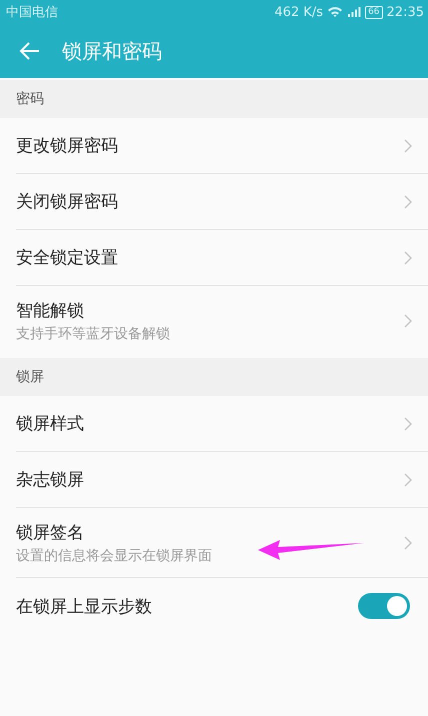 The width and height of the screenshot is (428, 716). I want to click on setting-label: 安全锁定设置, so click(67, 258).